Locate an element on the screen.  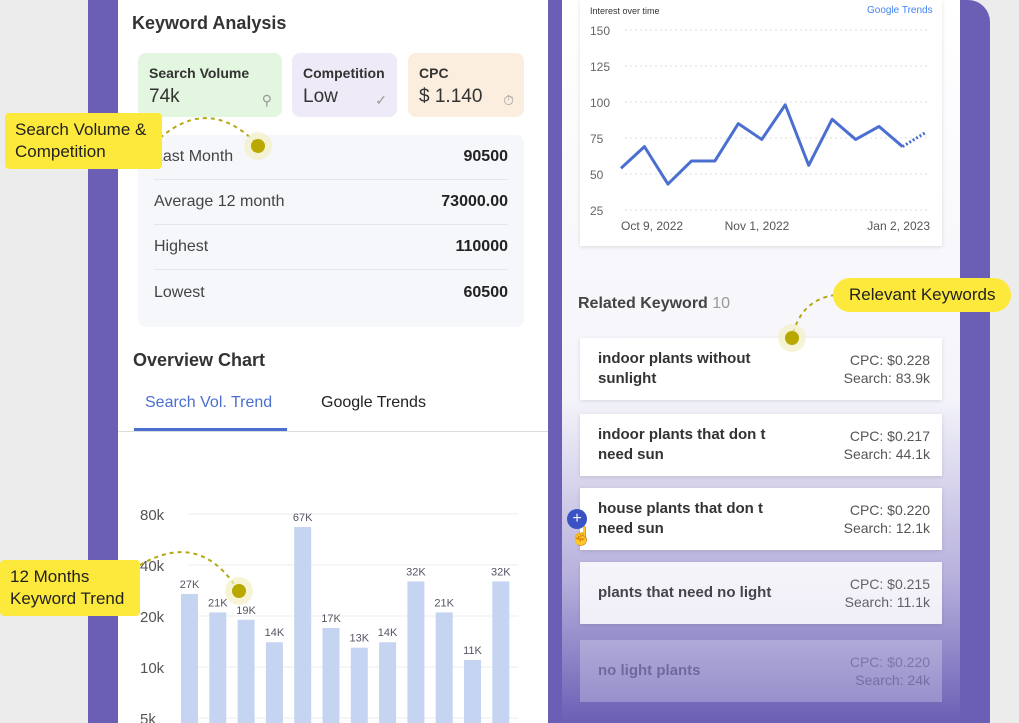
callout-search-volume-competition: Search Volume & Competition is located at coordinates (83, 141).